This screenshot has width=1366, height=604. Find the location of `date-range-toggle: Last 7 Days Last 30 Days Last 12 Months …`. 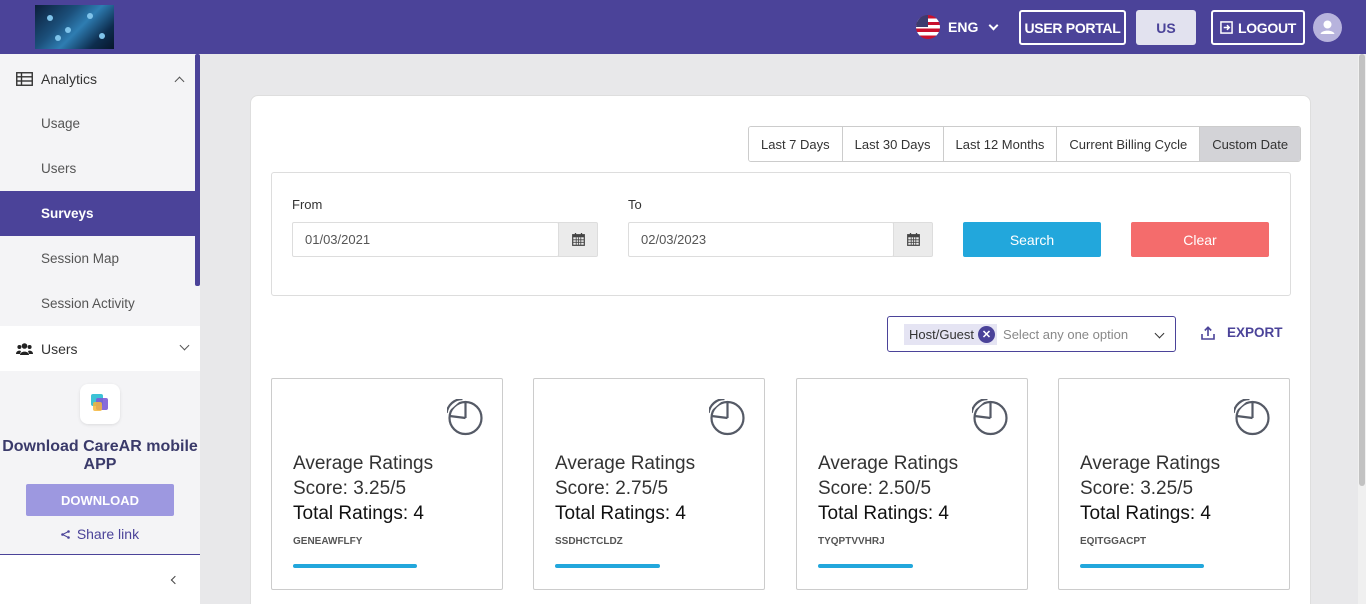

date-range-toggle: Last 7 Days Last 30 Days Last 12 Months … is located at coordinates (1025, 144).